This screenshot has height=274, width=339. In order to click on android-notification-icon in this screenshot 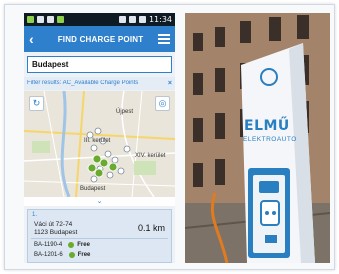, I will do `click(60, 19)`.